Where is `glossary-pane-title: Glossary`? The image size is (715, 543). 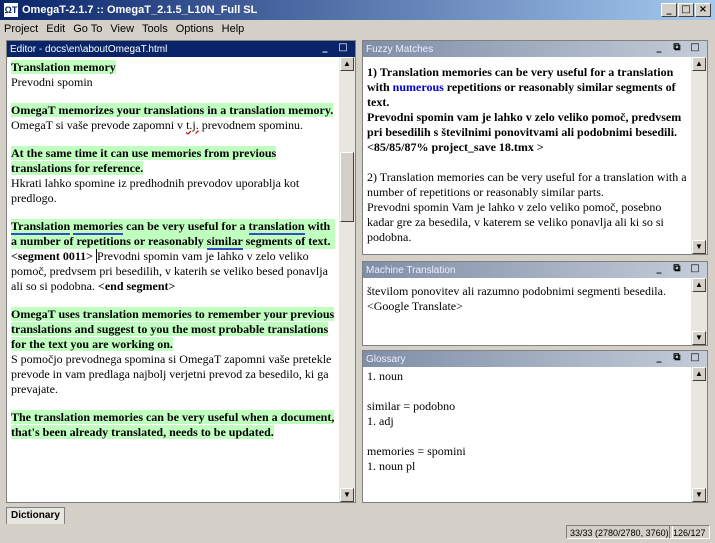
glossary-pane-title: Glossary is located at coordinates (386, 359).